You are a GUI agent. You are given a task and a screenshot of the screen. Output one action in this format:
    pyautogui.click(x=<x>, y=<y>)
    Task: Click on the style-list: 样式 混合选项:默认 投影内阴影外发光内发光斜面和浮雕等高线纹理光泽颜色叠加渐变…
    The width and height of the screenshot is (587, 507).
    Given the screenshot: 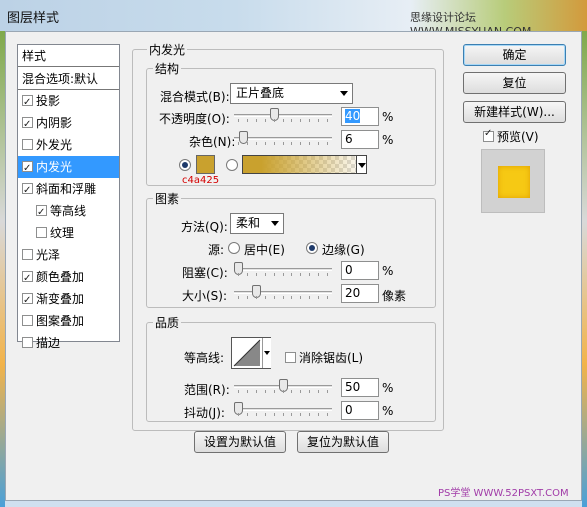 What is the action you would take?
    pyautogui.click(x=68, y=197)
    